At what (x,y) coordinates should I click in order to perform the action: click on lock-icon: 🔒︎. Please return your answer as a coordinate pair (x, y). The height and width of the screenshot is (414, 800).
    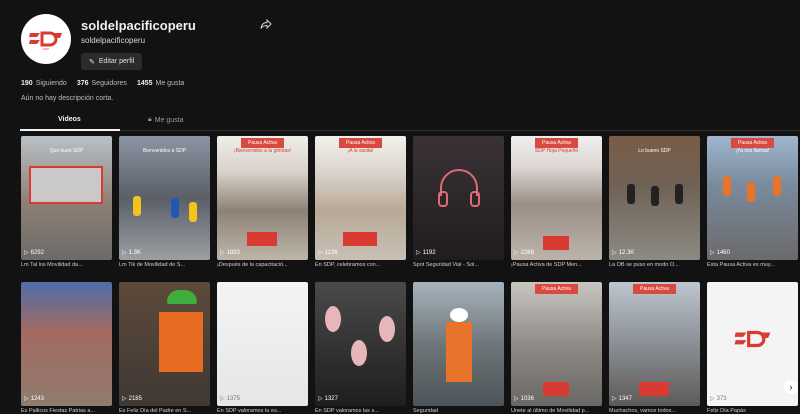
    Looking at the image, I should click on (150, 119).